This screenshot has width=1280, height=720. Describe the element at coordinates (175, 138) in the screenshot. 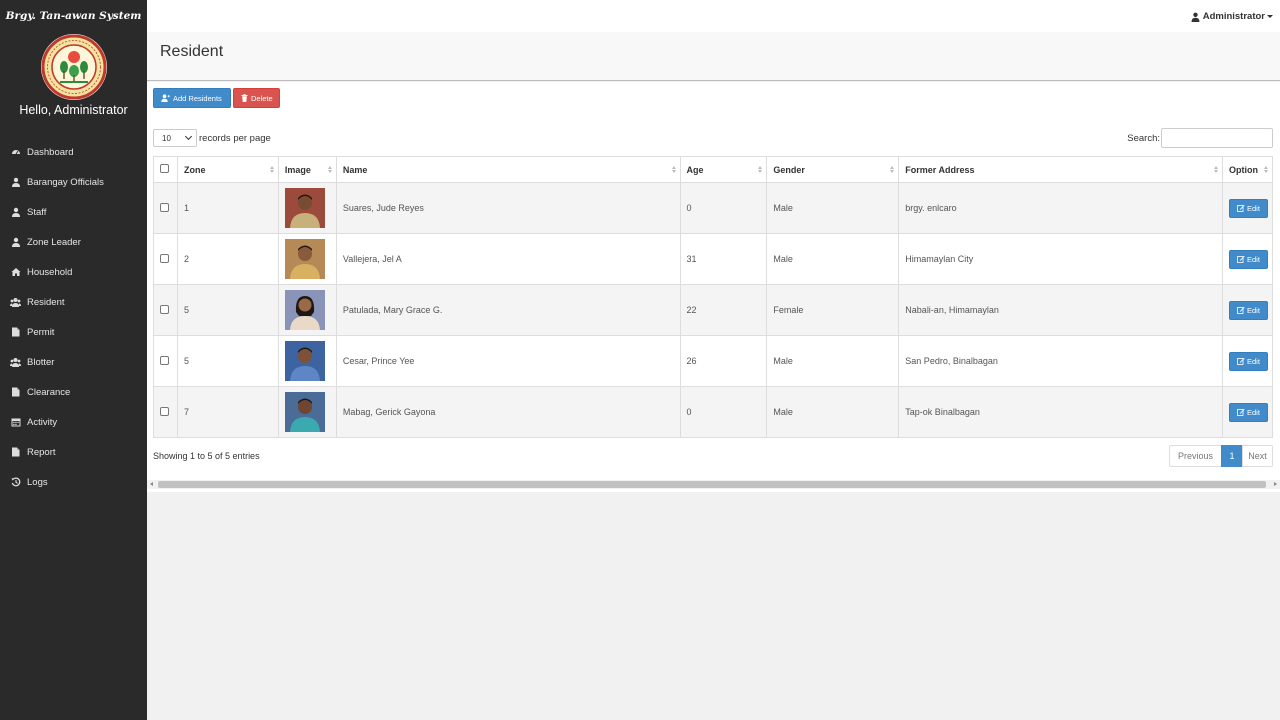

I see `page-length-select: 10` at that location.